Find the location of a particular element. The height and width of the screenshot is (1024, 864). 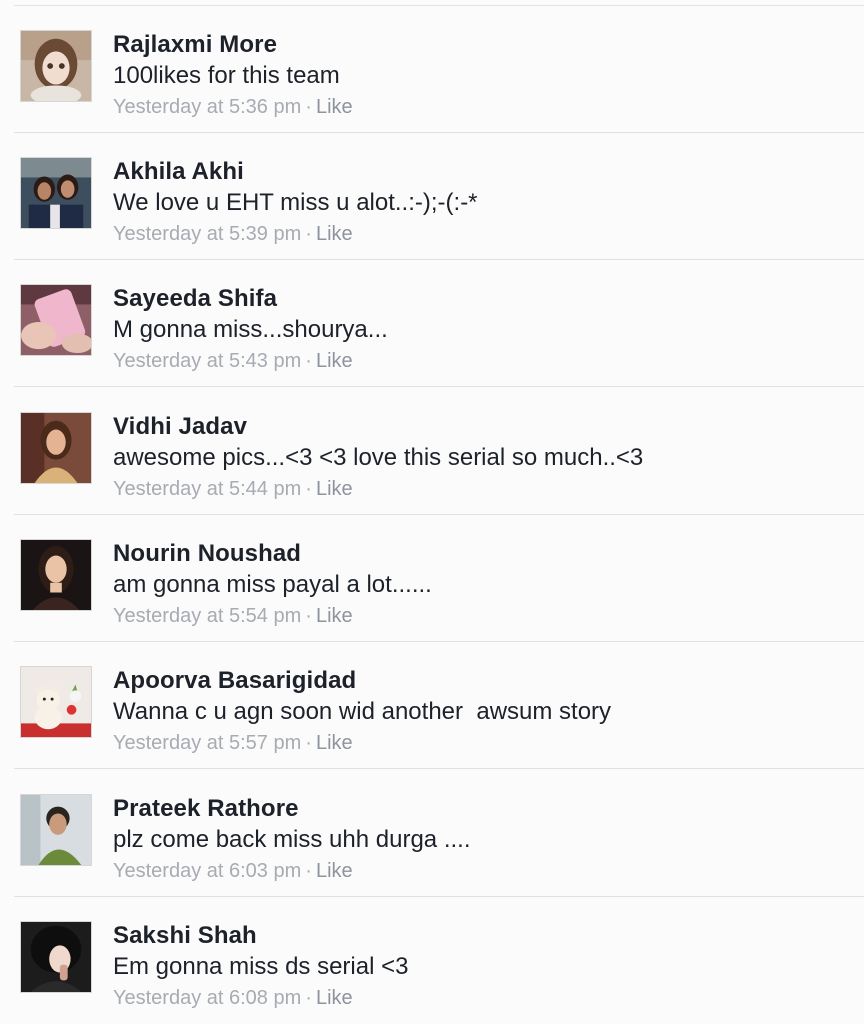

comment-meta: Yesterday at 5:36 pm · Like is located at coordinates (233, 107).